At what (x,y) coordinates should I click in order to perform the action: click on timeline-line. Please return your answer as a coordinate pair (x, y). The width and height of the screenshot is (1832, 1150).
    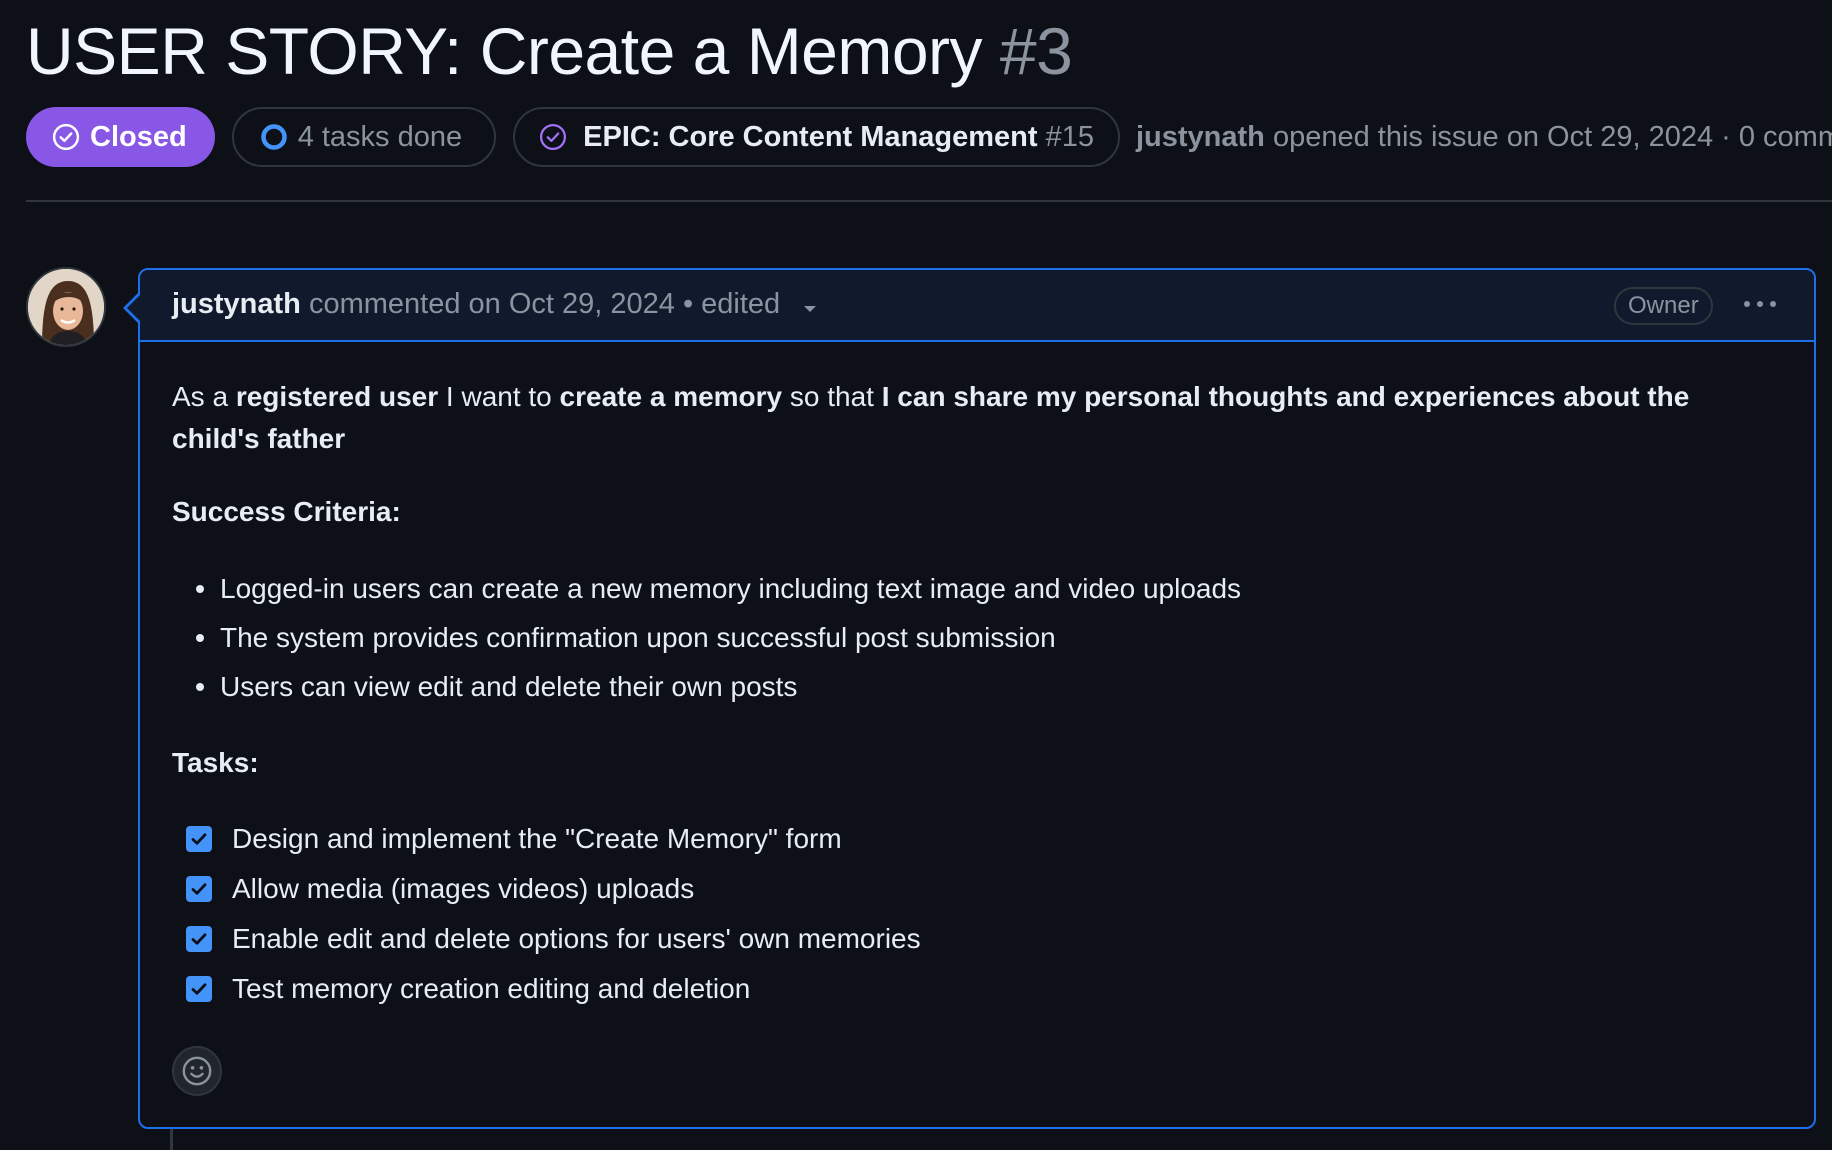
    Looking at the image, I should click on (171, 1139).